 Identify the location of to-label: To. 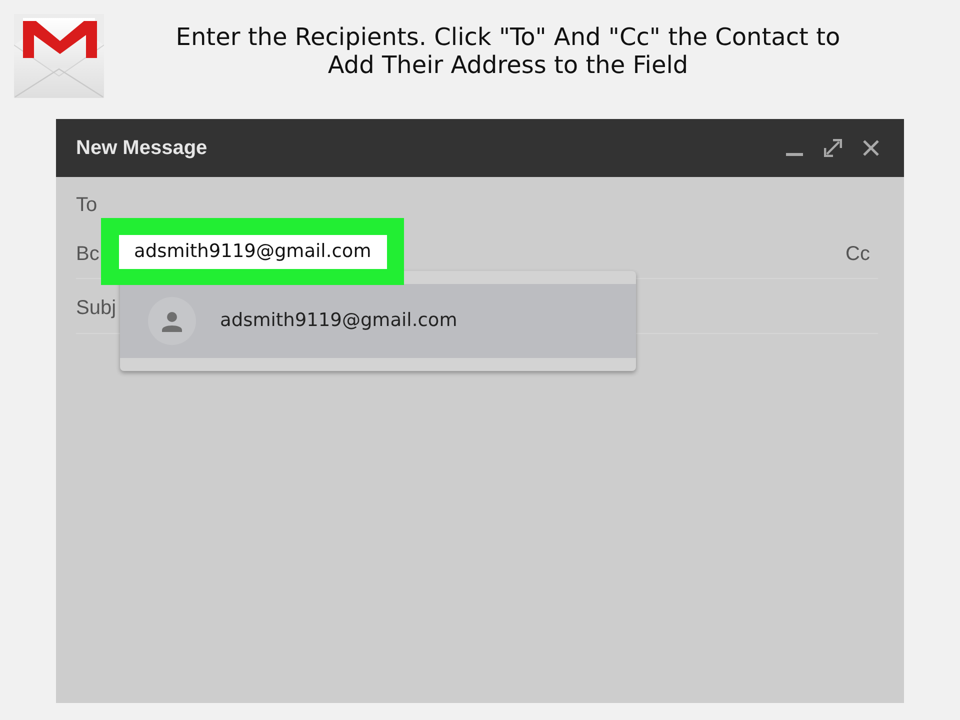
(87, 205).